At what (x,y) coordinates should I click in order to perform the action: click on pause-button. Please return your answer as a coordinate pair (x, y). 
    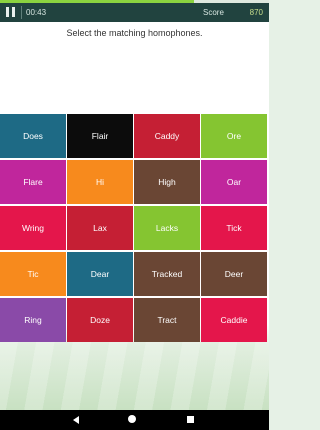
    Looking at the image, I should click on (10, 12).